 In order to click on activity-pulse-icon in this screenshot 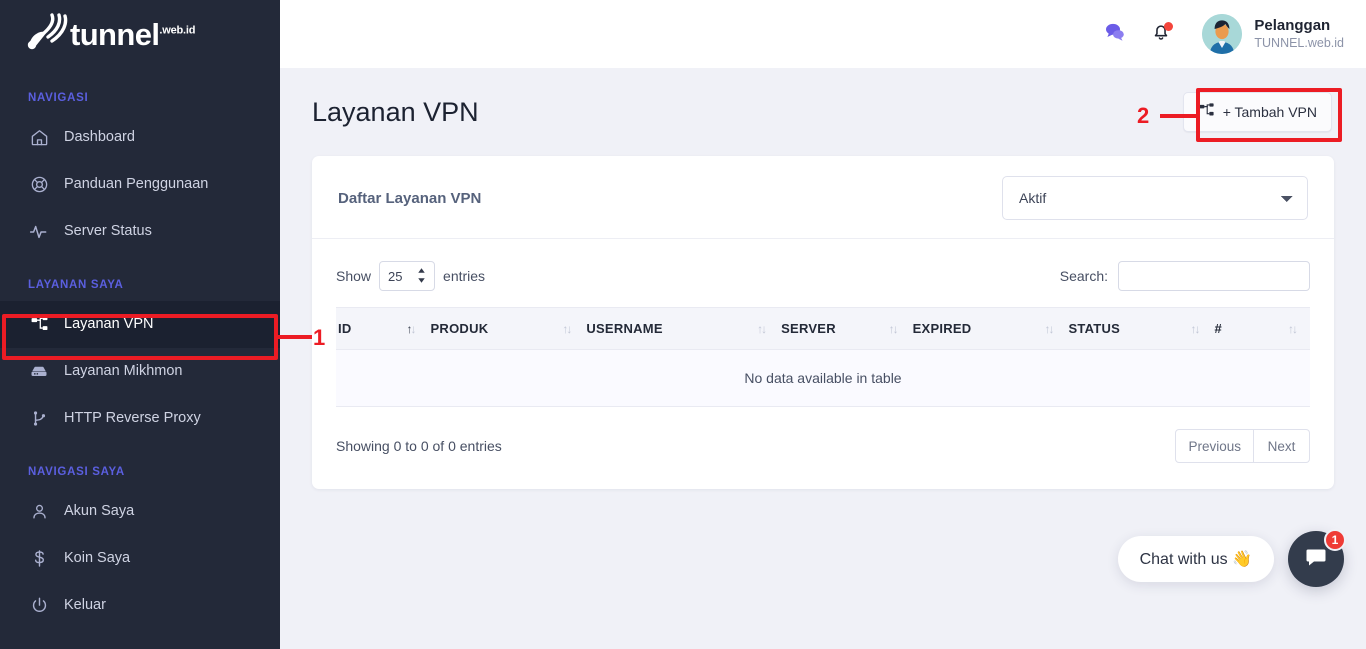, I will do `click(39, 232)`.